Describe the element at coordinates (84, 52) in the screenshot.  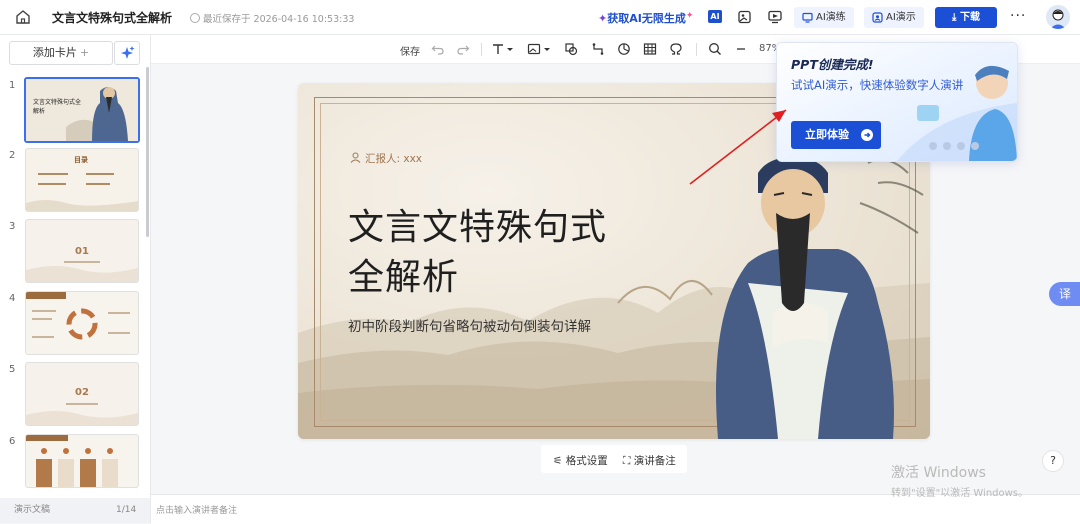
I see `plus-icon: +` at that location.